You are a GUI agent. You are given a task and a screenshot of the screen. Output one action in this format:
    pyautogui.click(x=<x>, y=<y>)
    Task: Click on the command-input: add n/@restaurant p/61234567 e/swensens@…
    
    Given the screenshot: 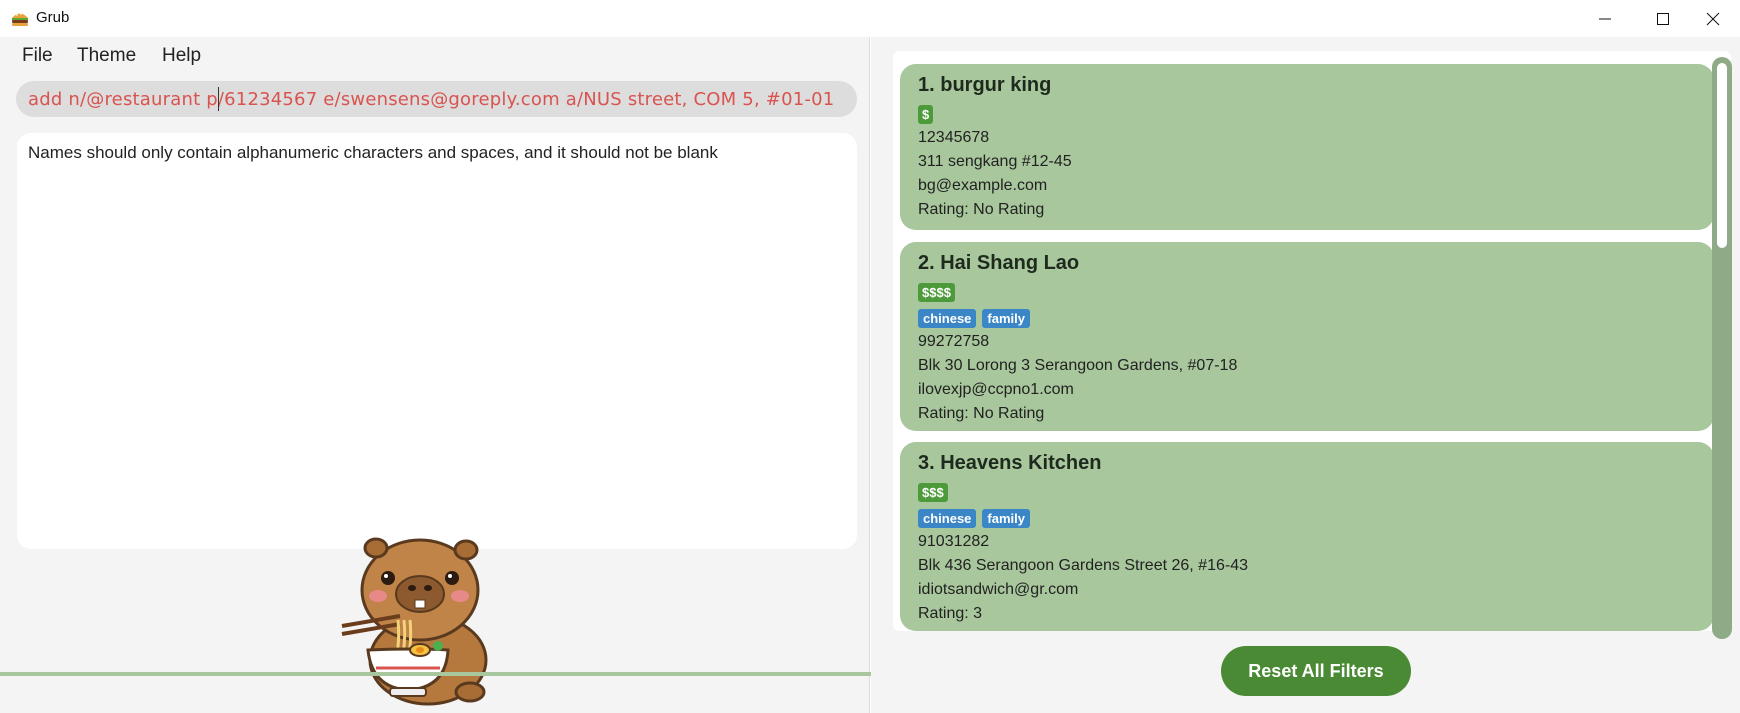 What is the action you would take?
    pyautogui.click(x=436, y=99)
    